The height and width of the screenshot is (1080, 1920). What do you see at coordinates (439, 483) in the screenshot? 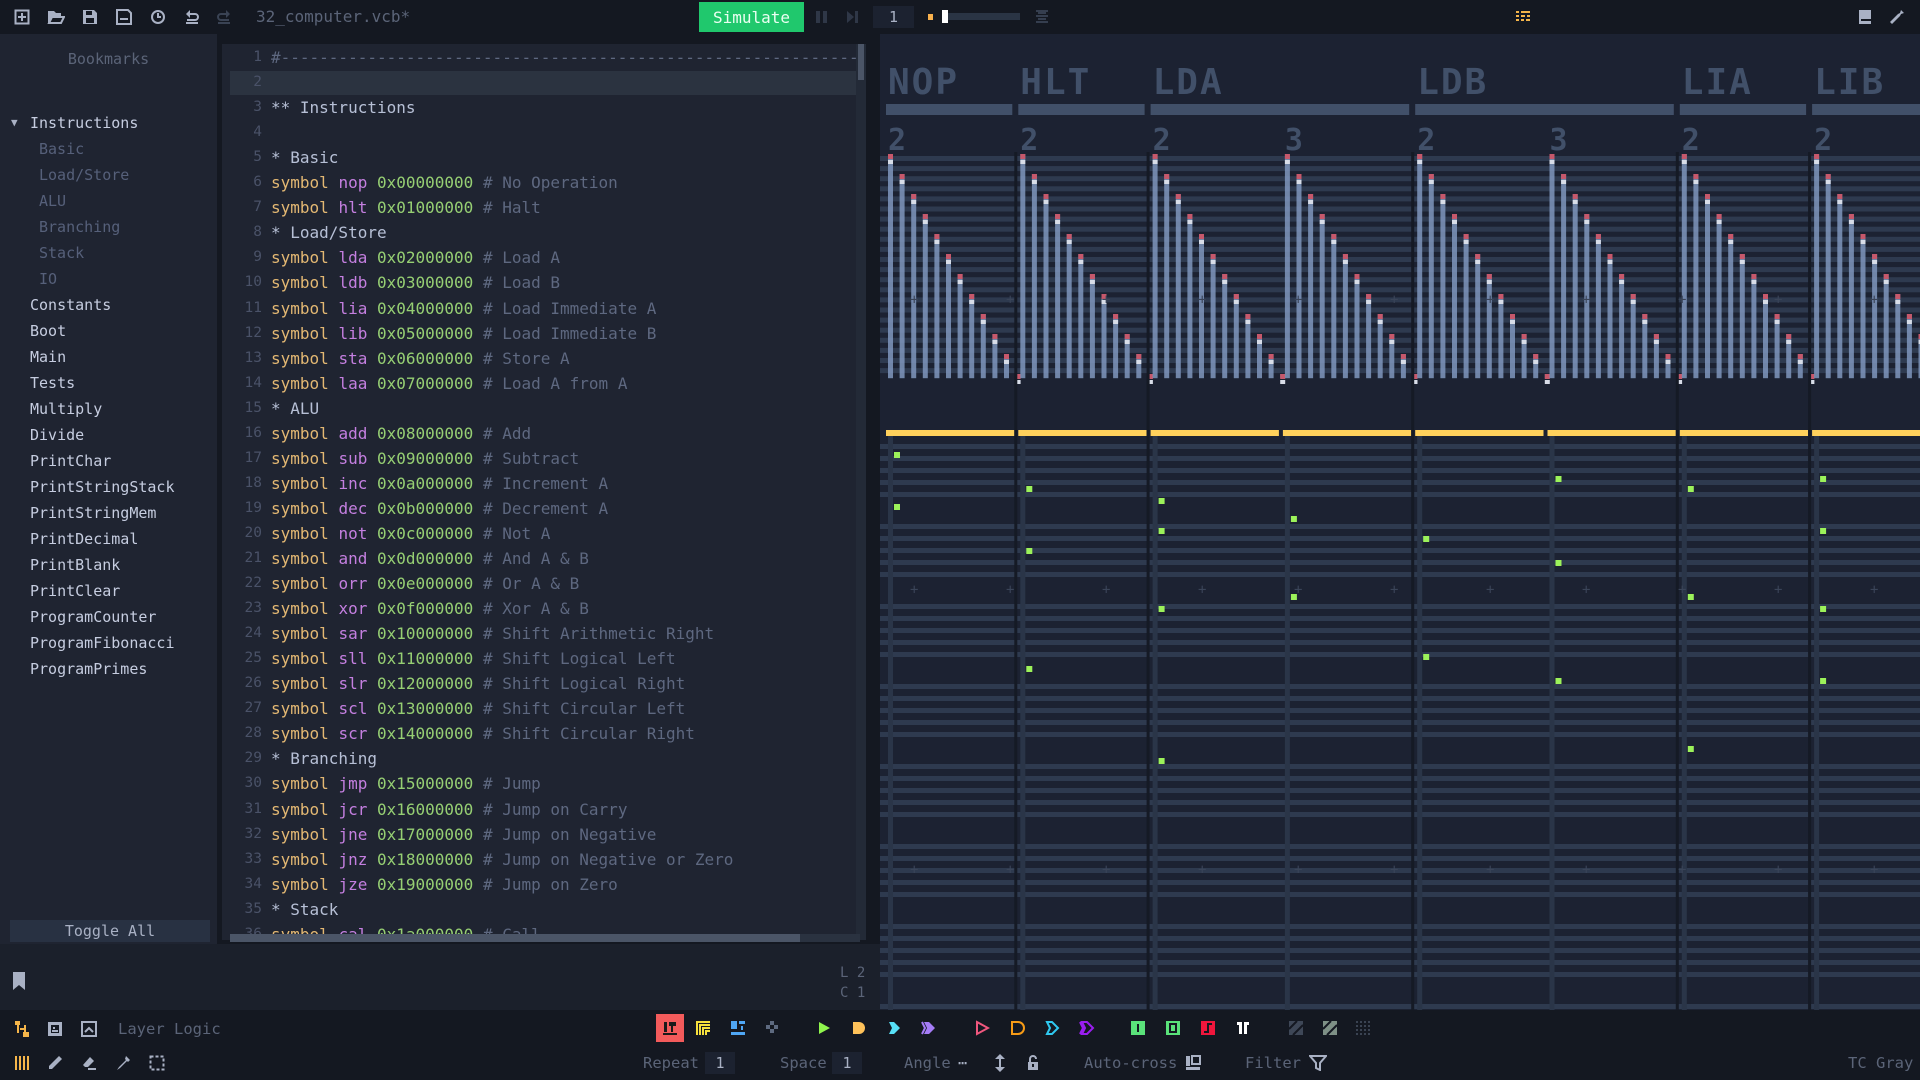
I see `code-line: symbol inc 0x0a000000 # Increment A` at bounding box center [439, 483].